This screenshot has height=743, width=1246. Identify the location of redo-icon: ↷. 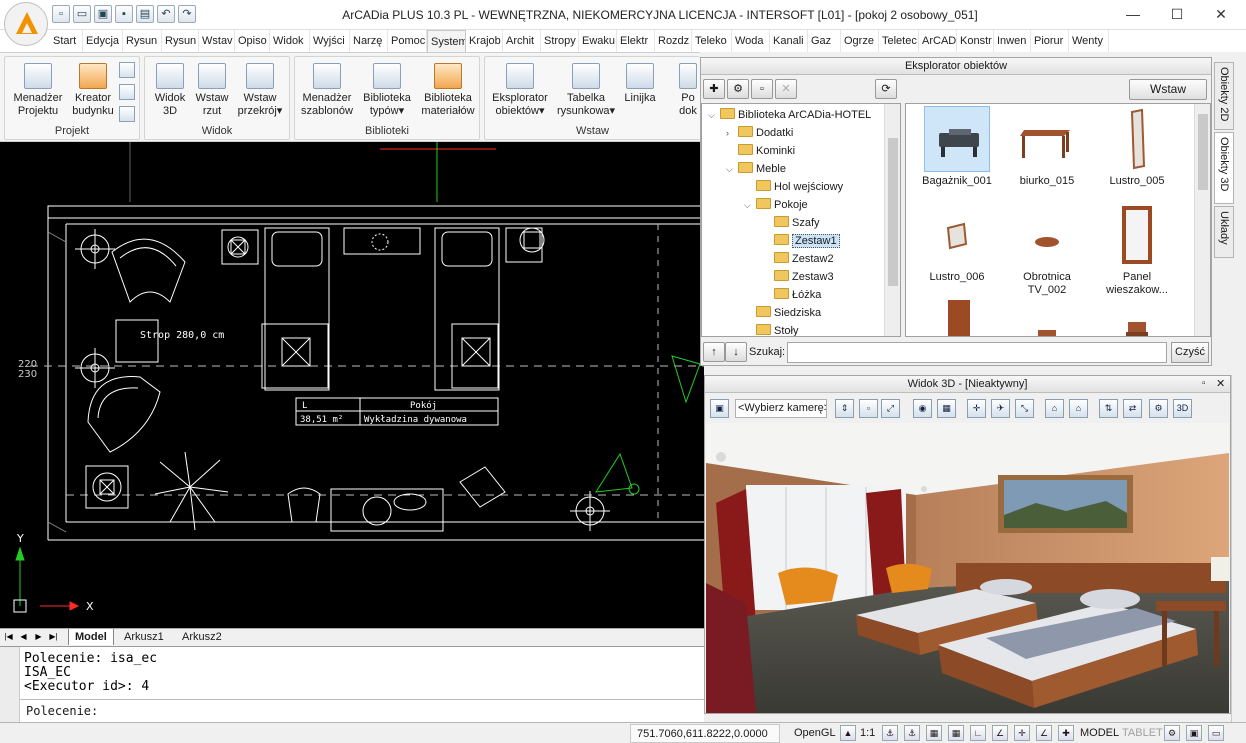
(187, 14).